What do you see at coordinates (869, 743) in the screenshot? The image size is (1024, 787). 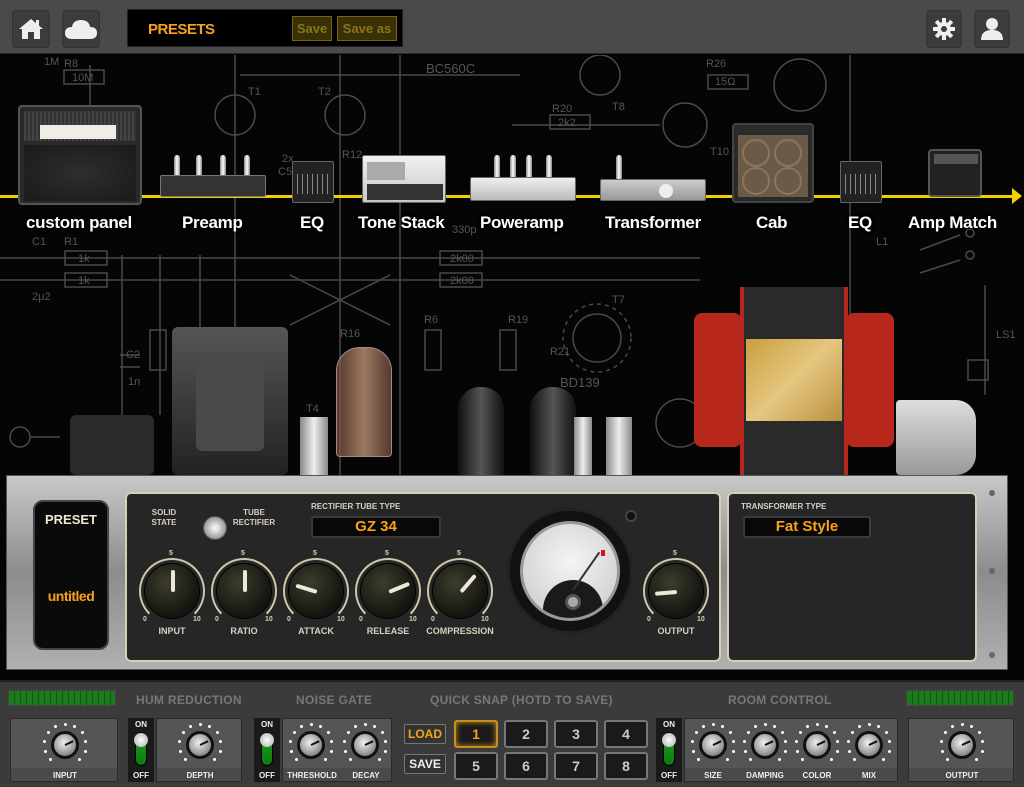 I see `mix-knob` at bounding box center [869, 743].